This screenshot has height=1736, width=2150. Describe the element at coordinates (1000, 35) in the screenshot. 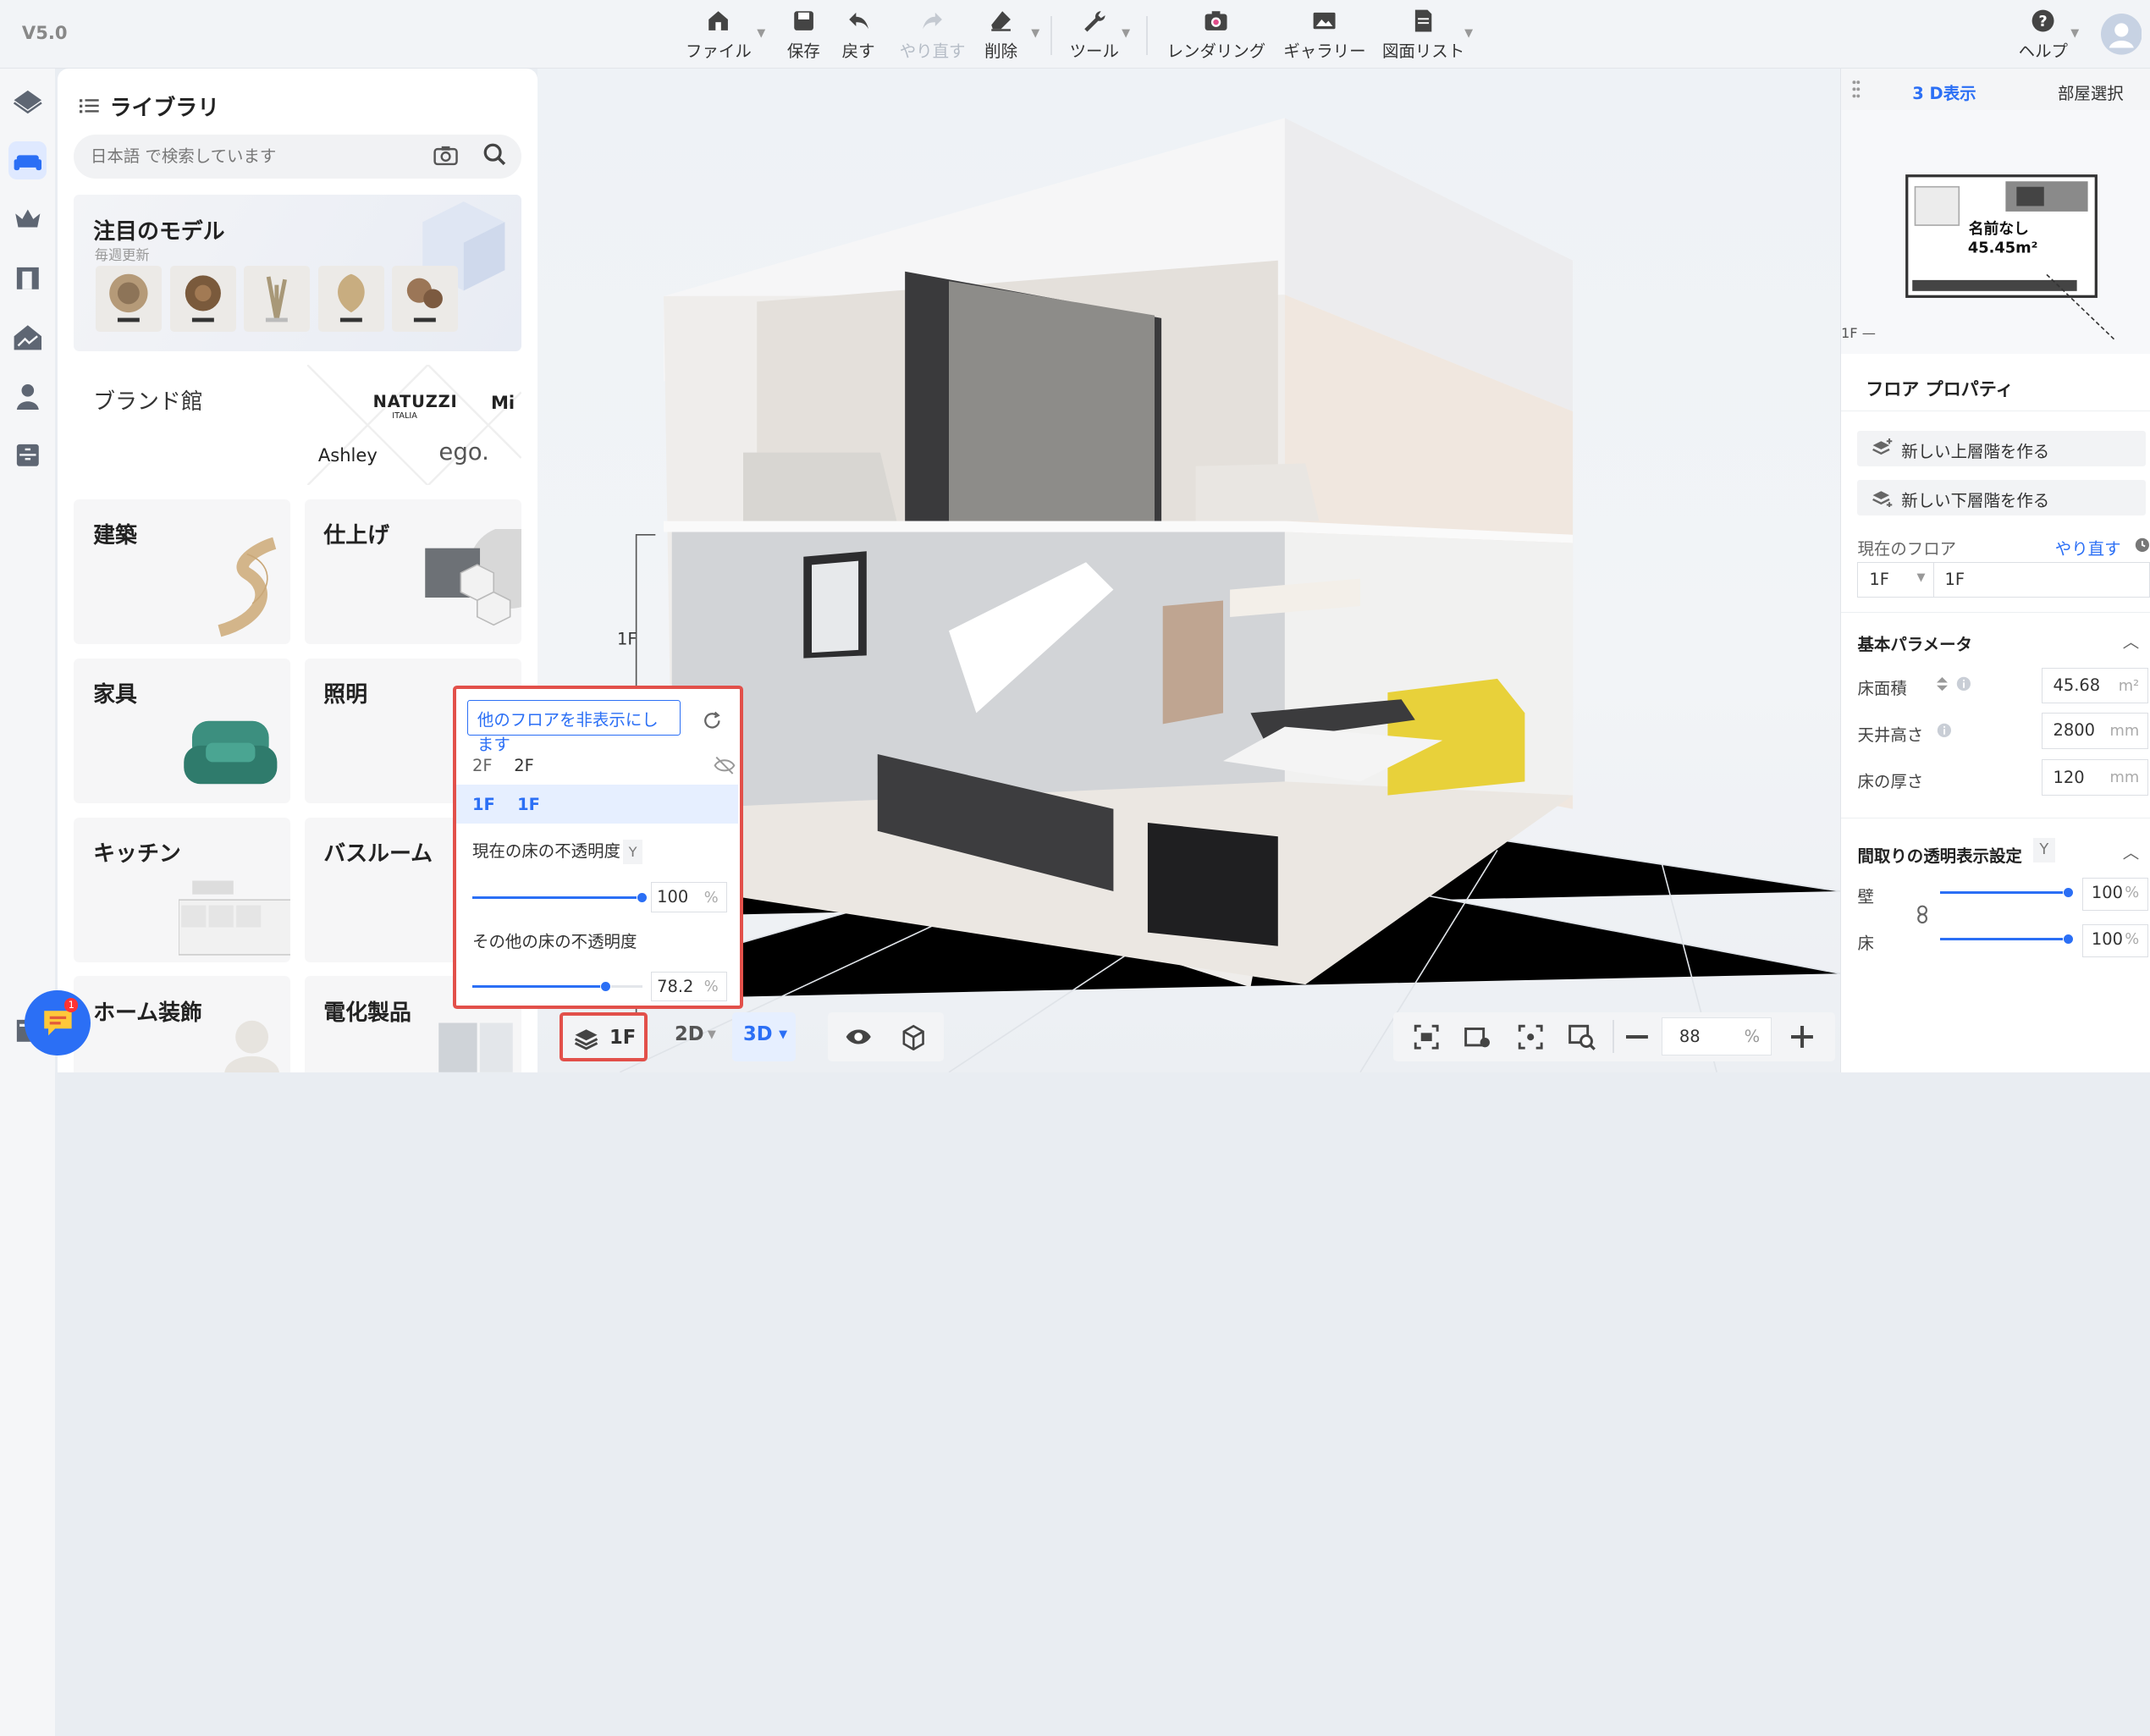

I see `delete-button: 削除` at that location.